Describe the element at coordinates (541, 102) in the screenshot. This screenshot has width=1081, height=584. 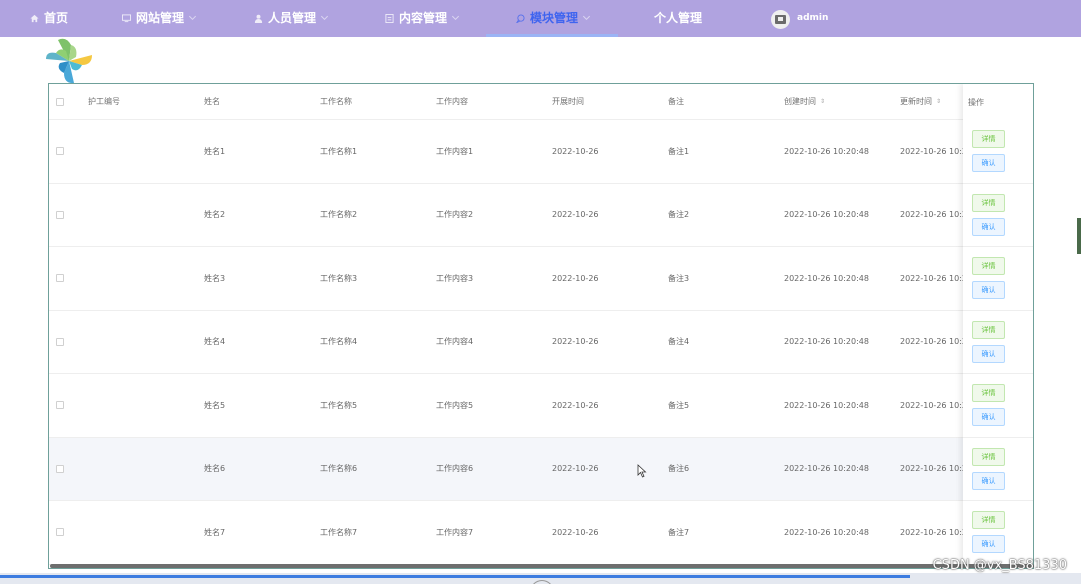
I see `table-header-row: 护工编号 姓名 工作名称 工作内容 开展时间 备注 创建时间 ⇕ 更新时间 ⇕` at that location.